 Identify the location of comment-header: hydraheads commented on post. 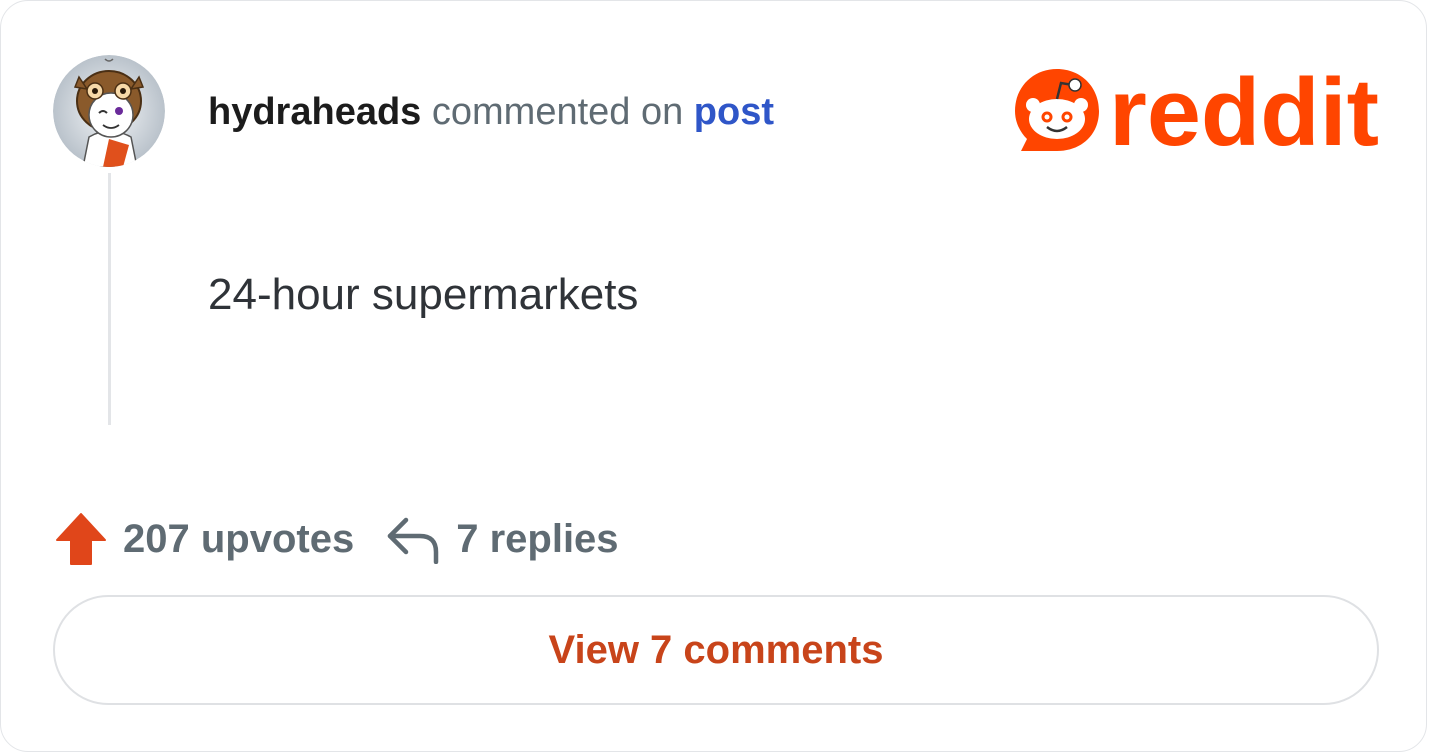
(491, 112).